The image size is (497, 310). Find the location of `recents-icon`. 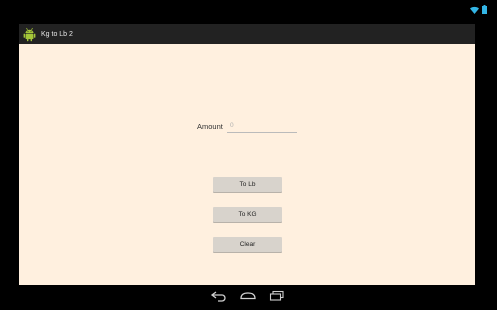

recents-icon is located at coordinates (277, 298).